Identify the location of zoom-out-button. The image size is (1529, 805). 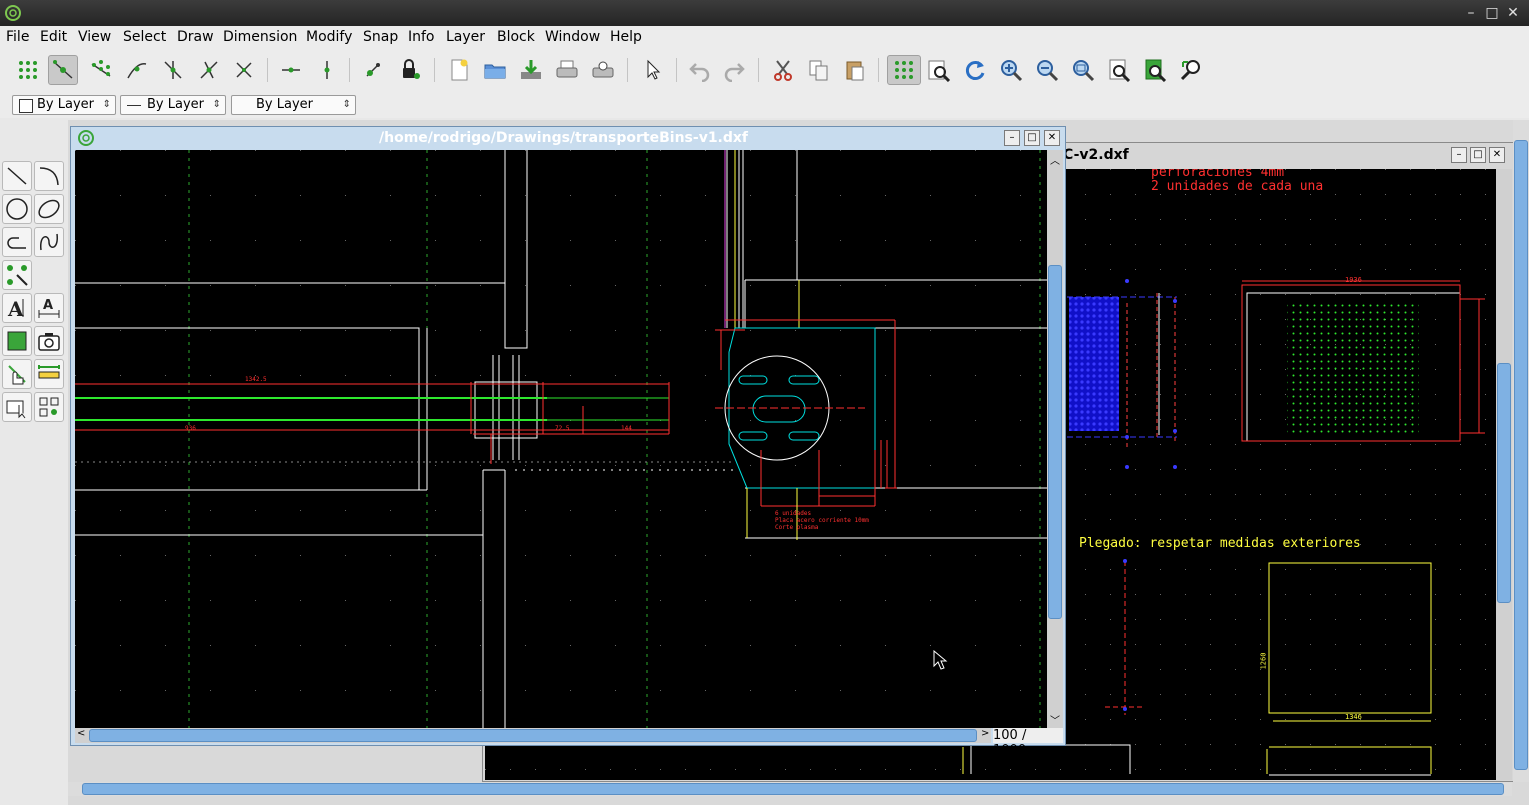
(1047, 70).